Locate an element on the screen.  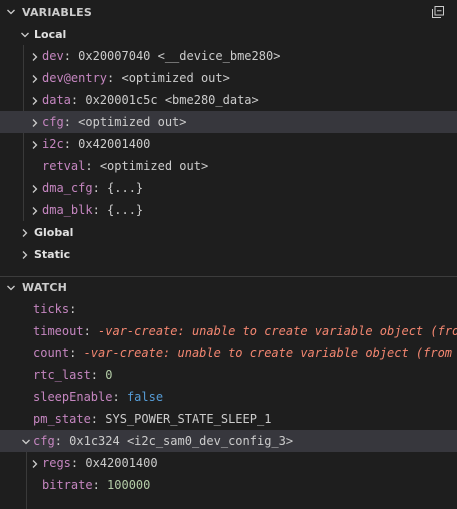
variable-name: dev is located at coordinates (53, 56).